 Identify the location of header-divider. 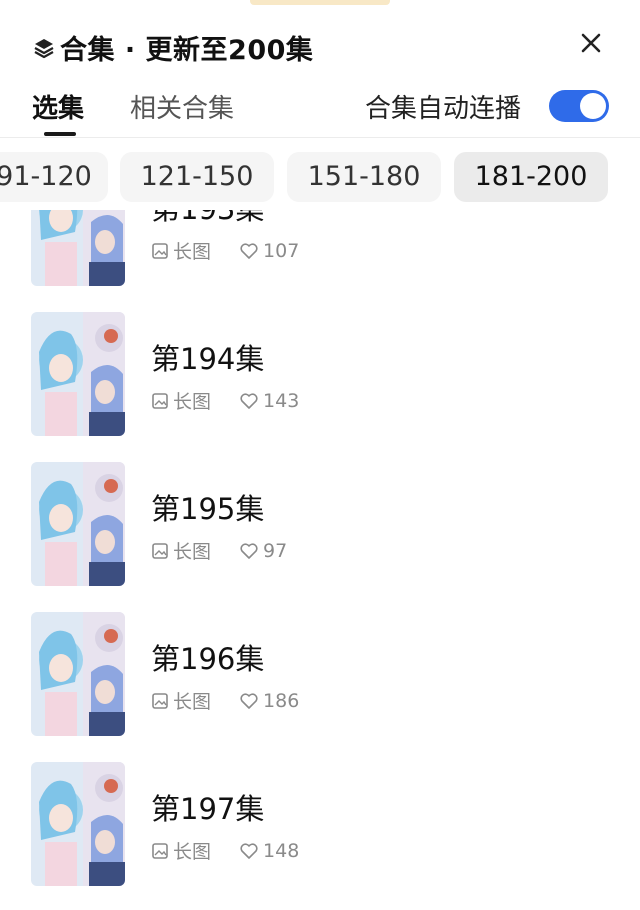
(320, 137).